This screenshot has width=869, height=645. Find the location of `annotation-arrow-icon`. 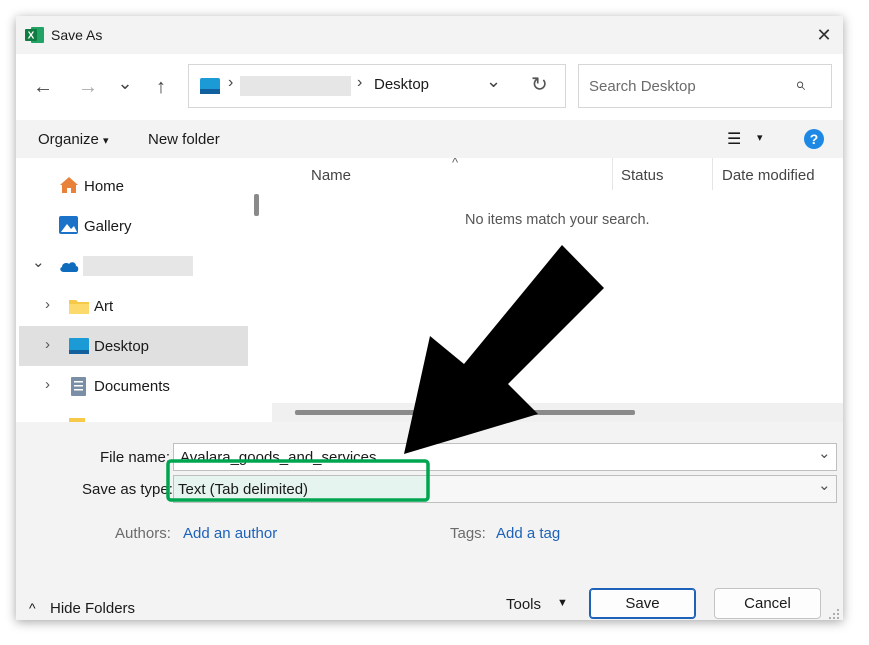

annotation-arrow-icon is located at coordinates (504, 349).